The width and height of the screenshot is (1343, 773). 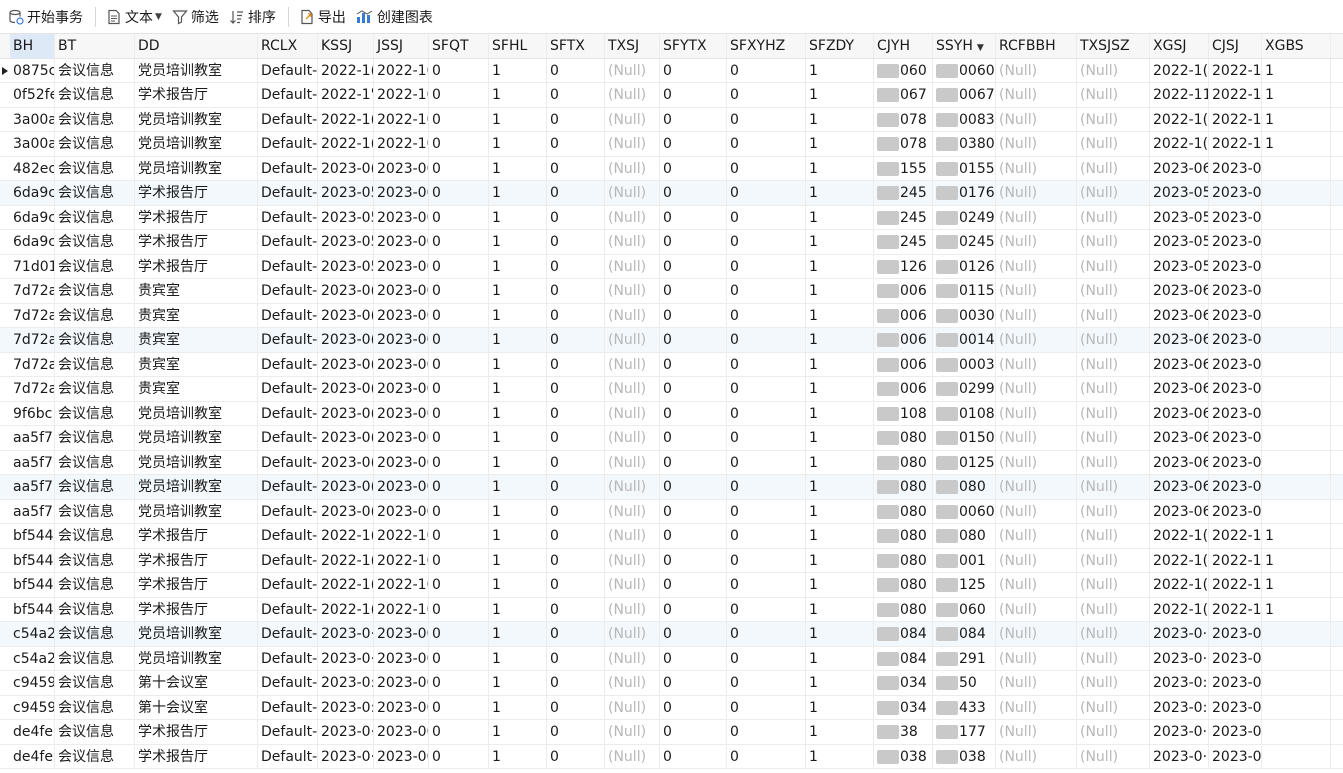 What do you see at coordinates (693, 389) in the screenshot?
I see `cell-sfytx: 0` at bounding box center [693, 389].